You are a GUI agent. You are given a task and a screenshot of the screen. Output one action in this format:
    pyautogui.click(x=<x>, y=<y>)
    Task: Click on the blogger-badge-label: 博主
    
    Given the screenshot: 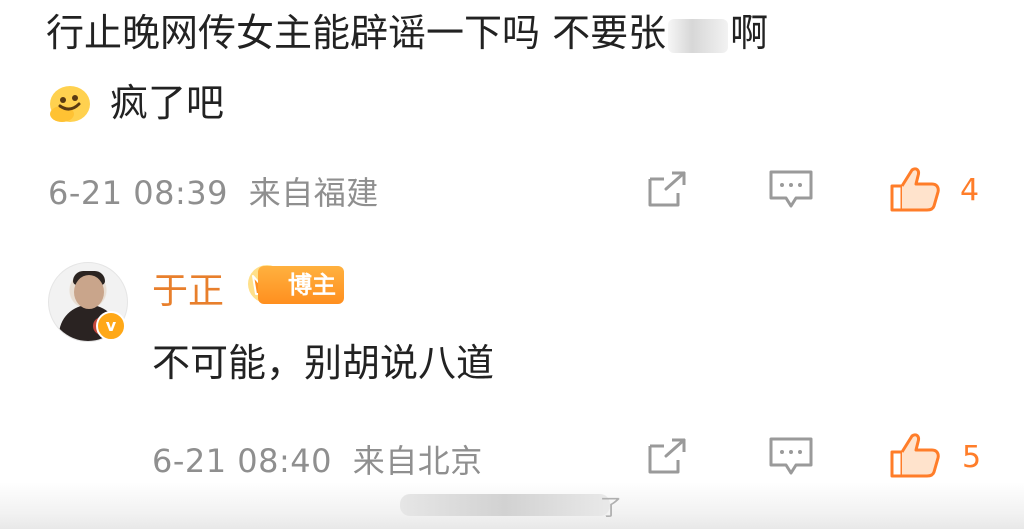 What is the action you would take?
    pyautogui.click(x=301, y=285)
    